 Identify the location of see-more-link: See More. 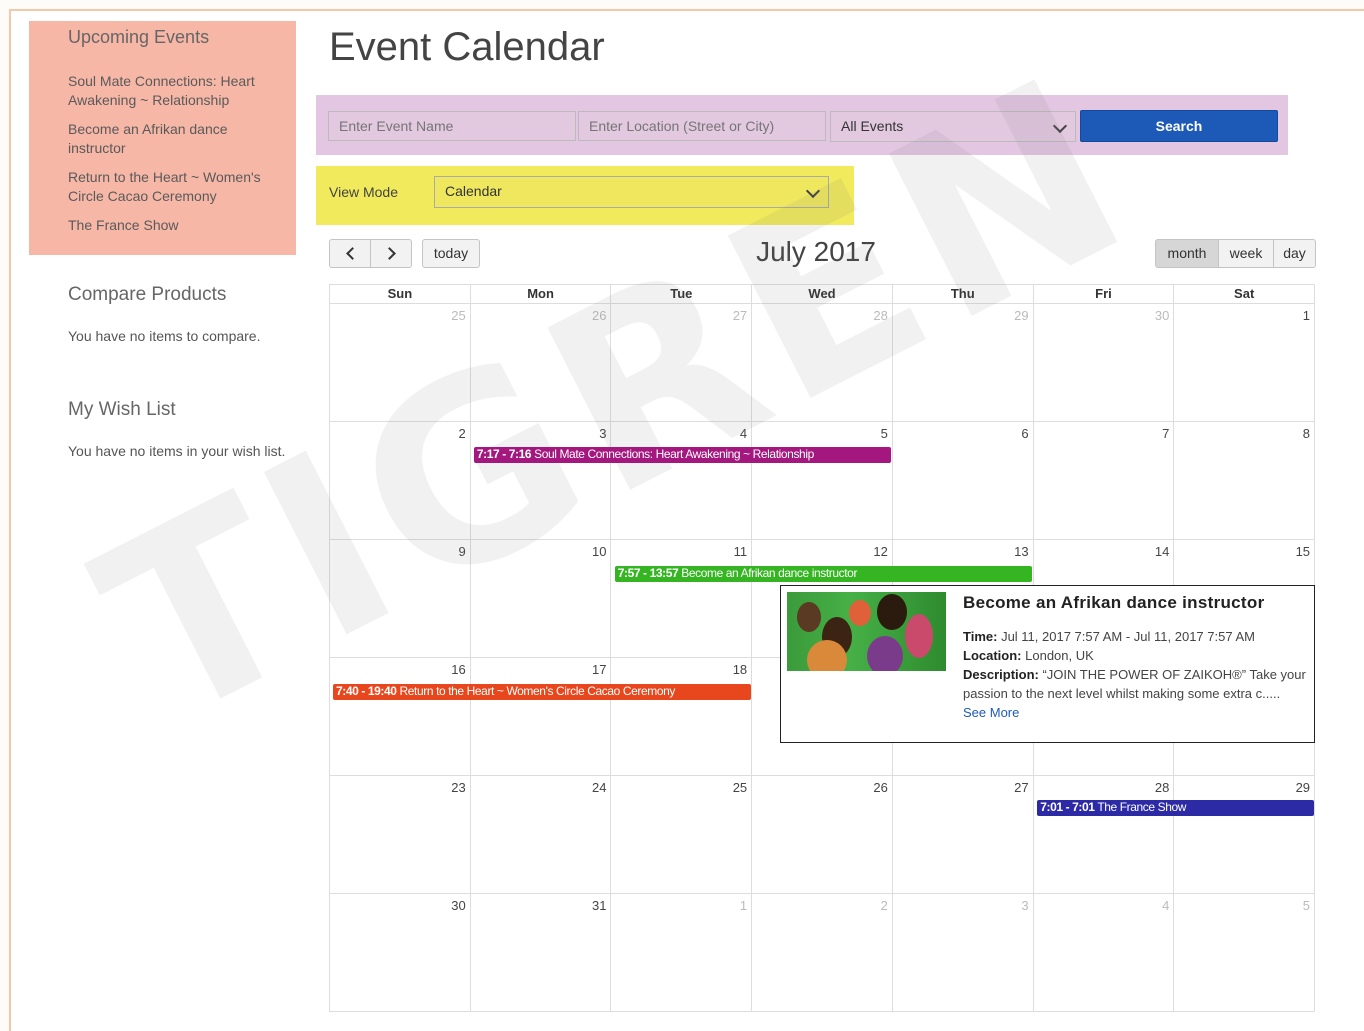
(1135, 712).